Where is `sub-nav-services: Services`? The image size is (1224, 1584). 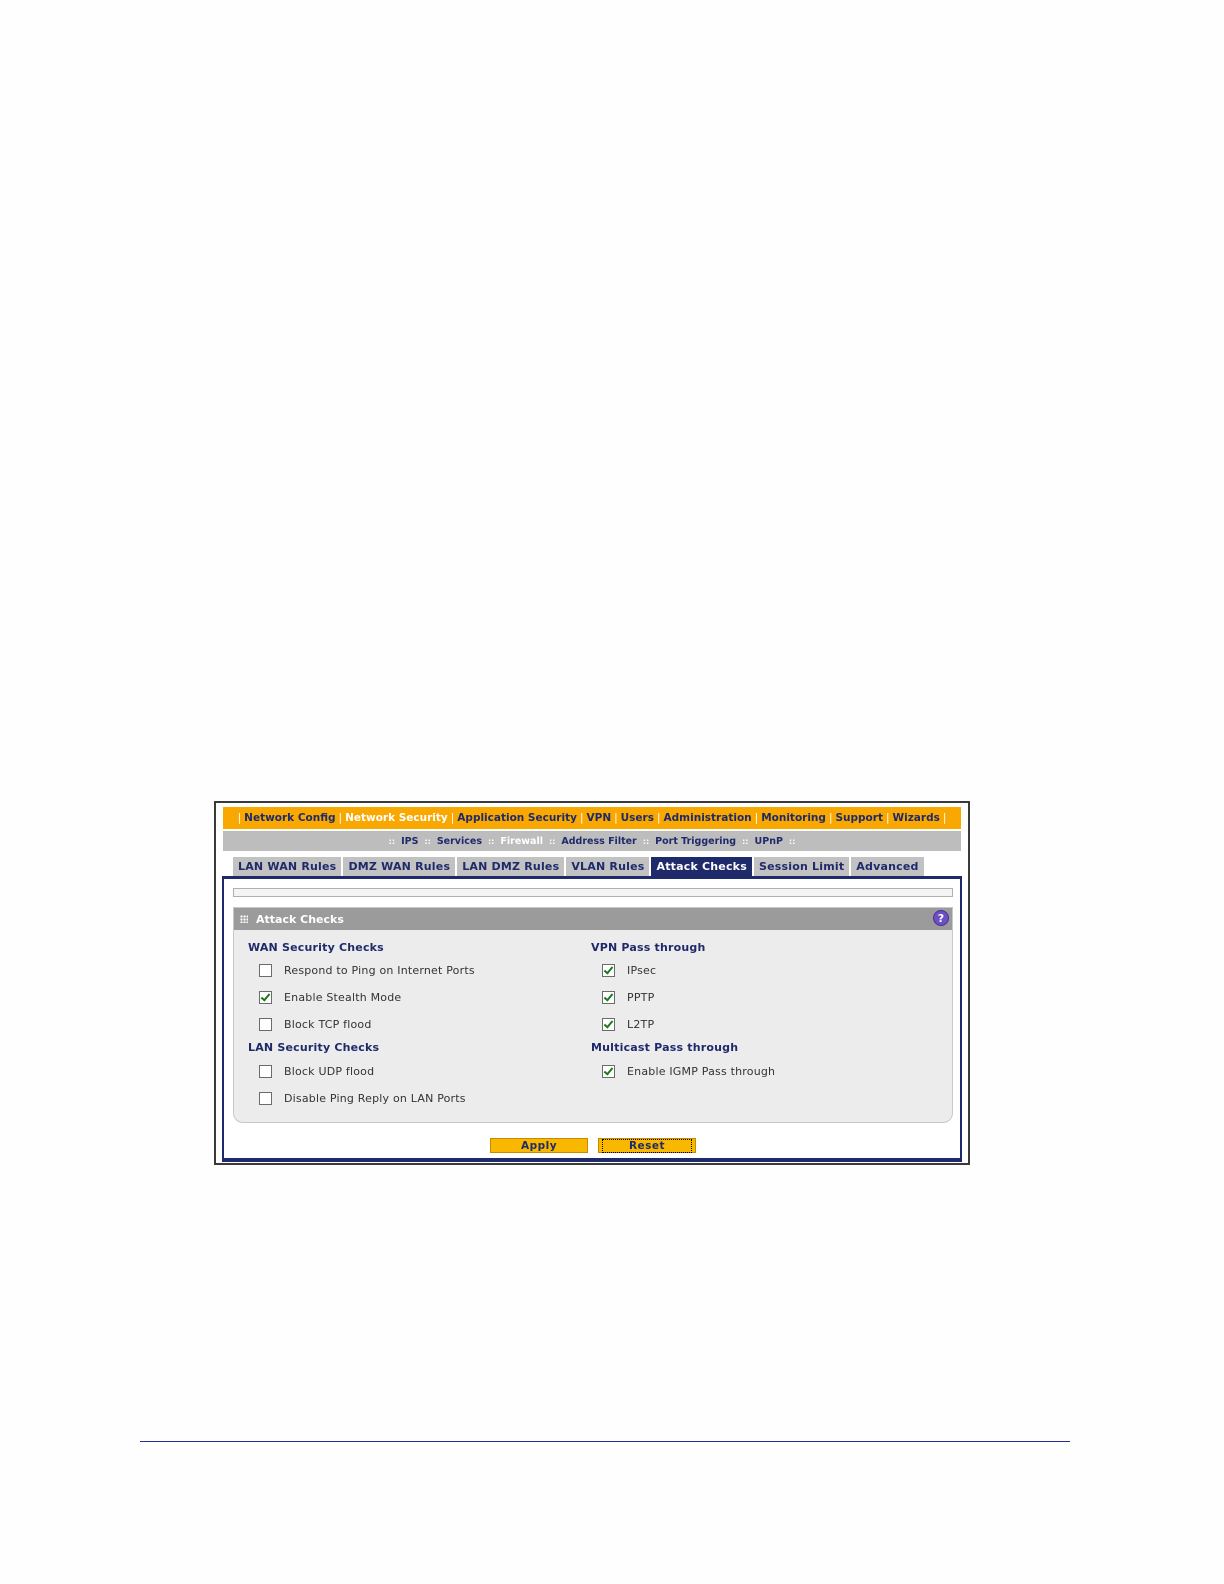
sub-nav-services: Services is located at coordinates (459, 841).